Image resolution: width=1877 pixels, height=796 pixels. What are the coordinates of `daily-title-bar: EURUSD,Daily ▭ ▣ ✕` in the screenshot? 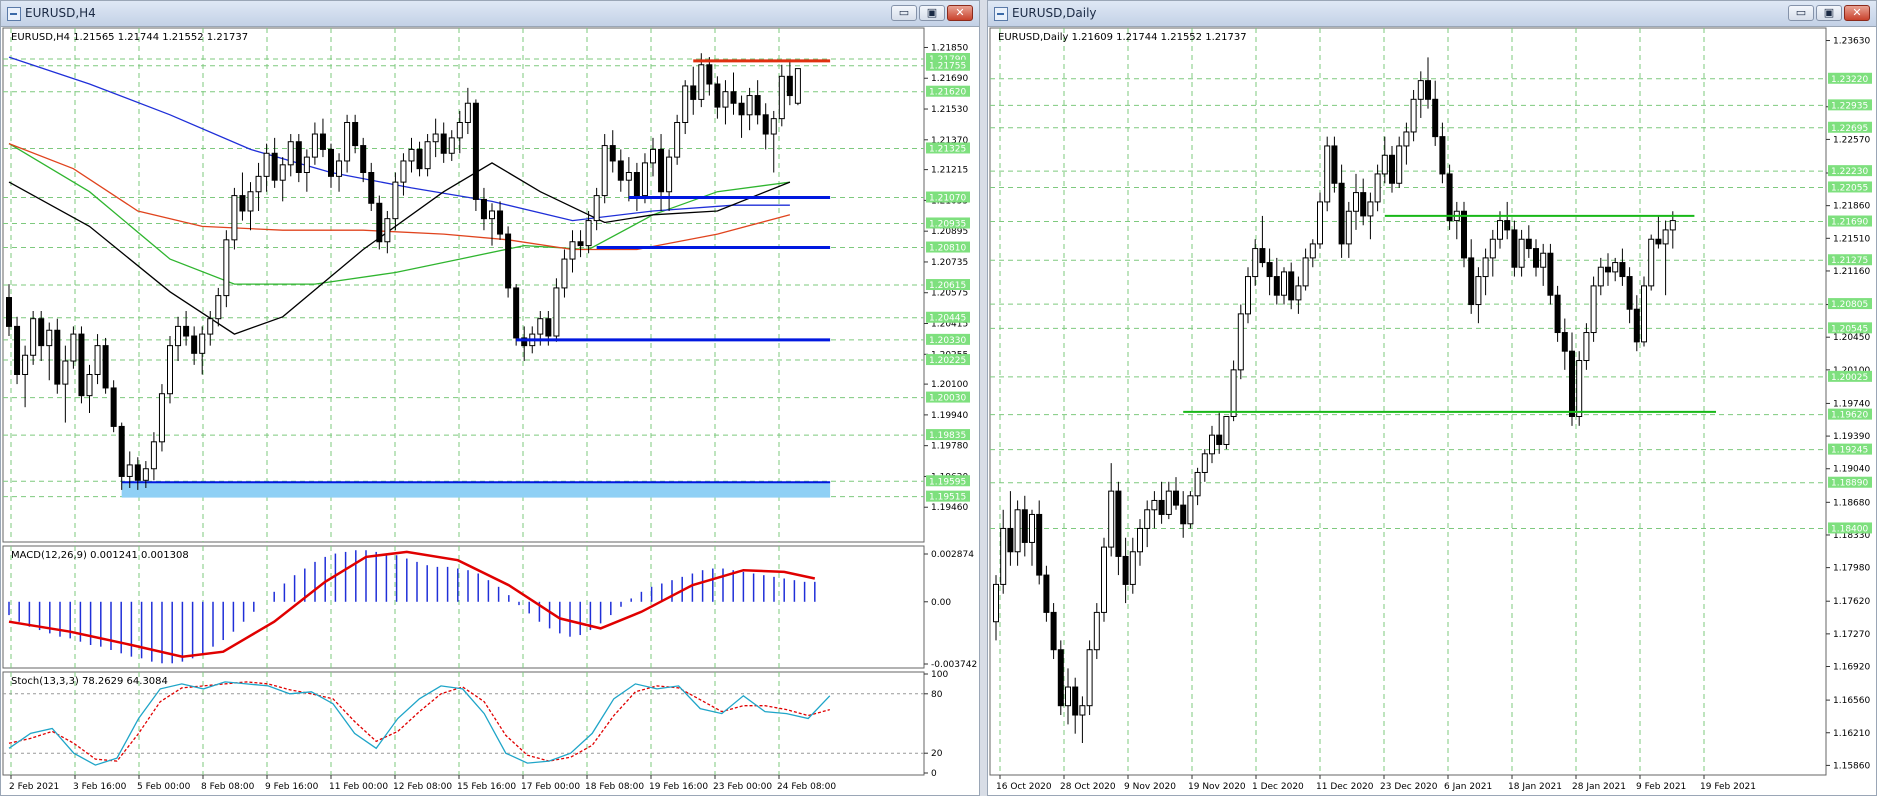 It's located at (1432, 14).